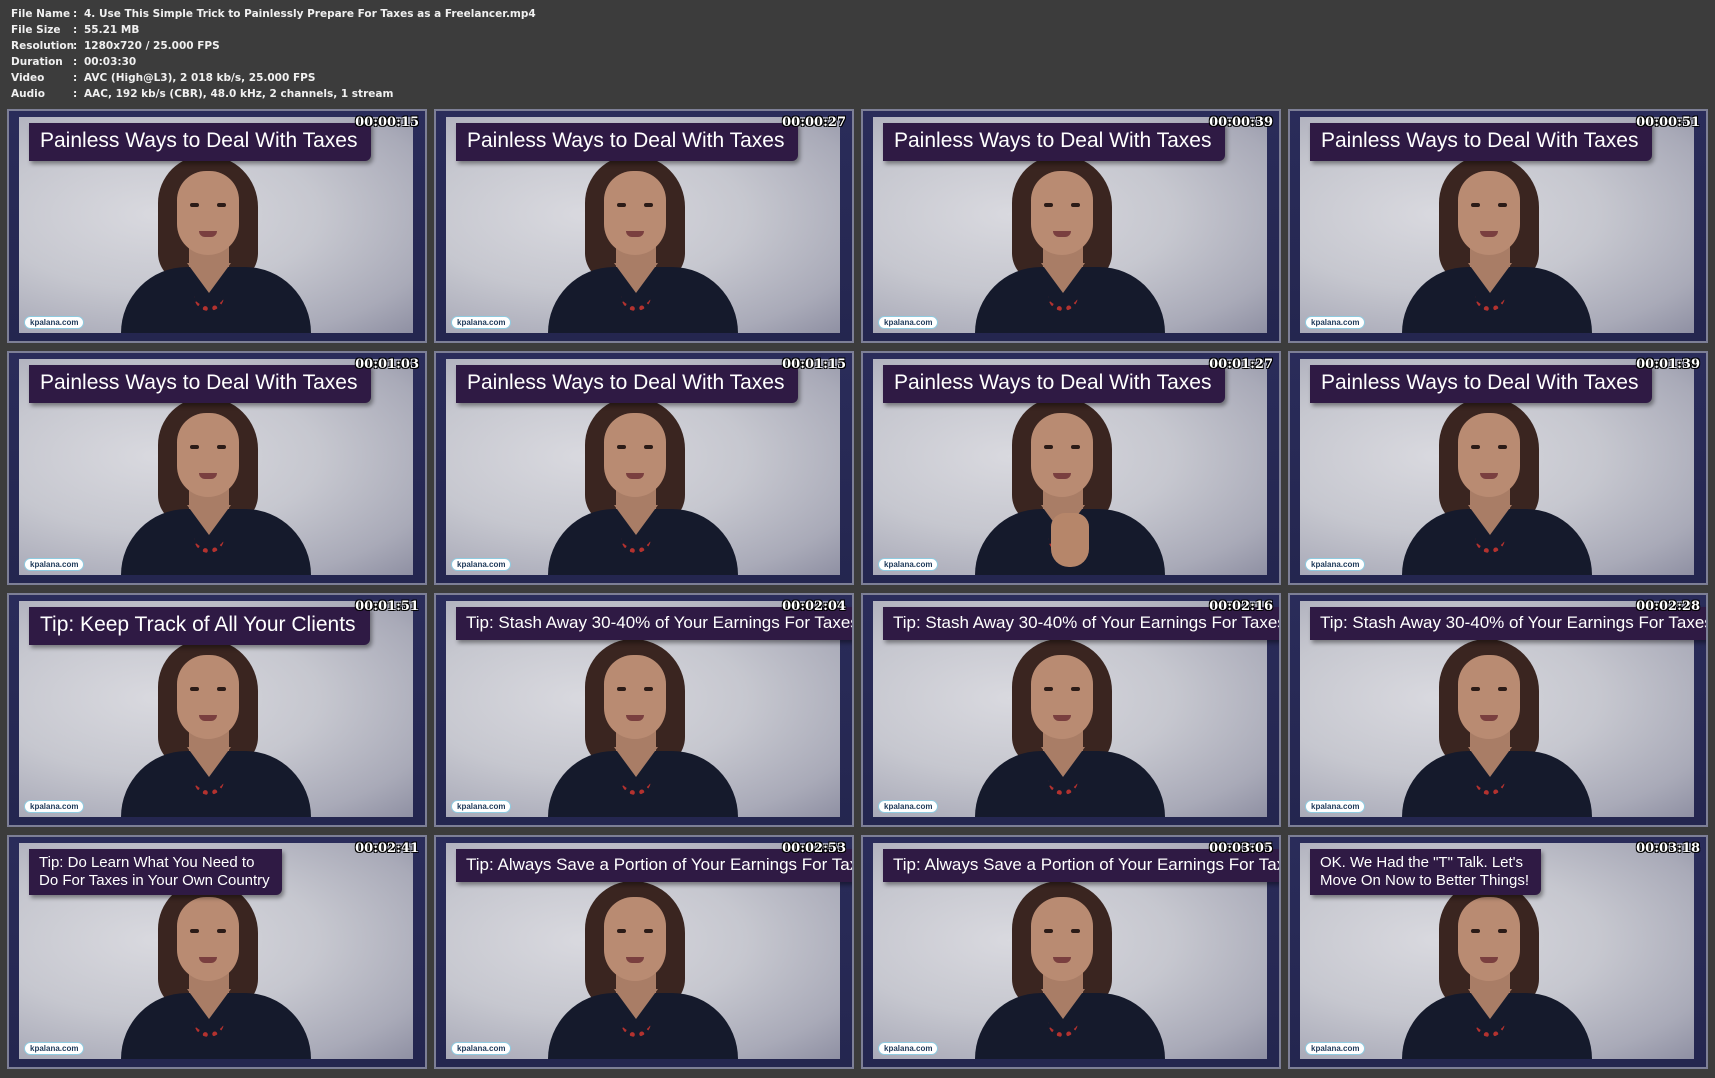 This screenshot has width=1715, height=1078. Describe the element at coordinates (1668, 606) in the screenshot. I see `timestamp: 00:02:28` at that location.